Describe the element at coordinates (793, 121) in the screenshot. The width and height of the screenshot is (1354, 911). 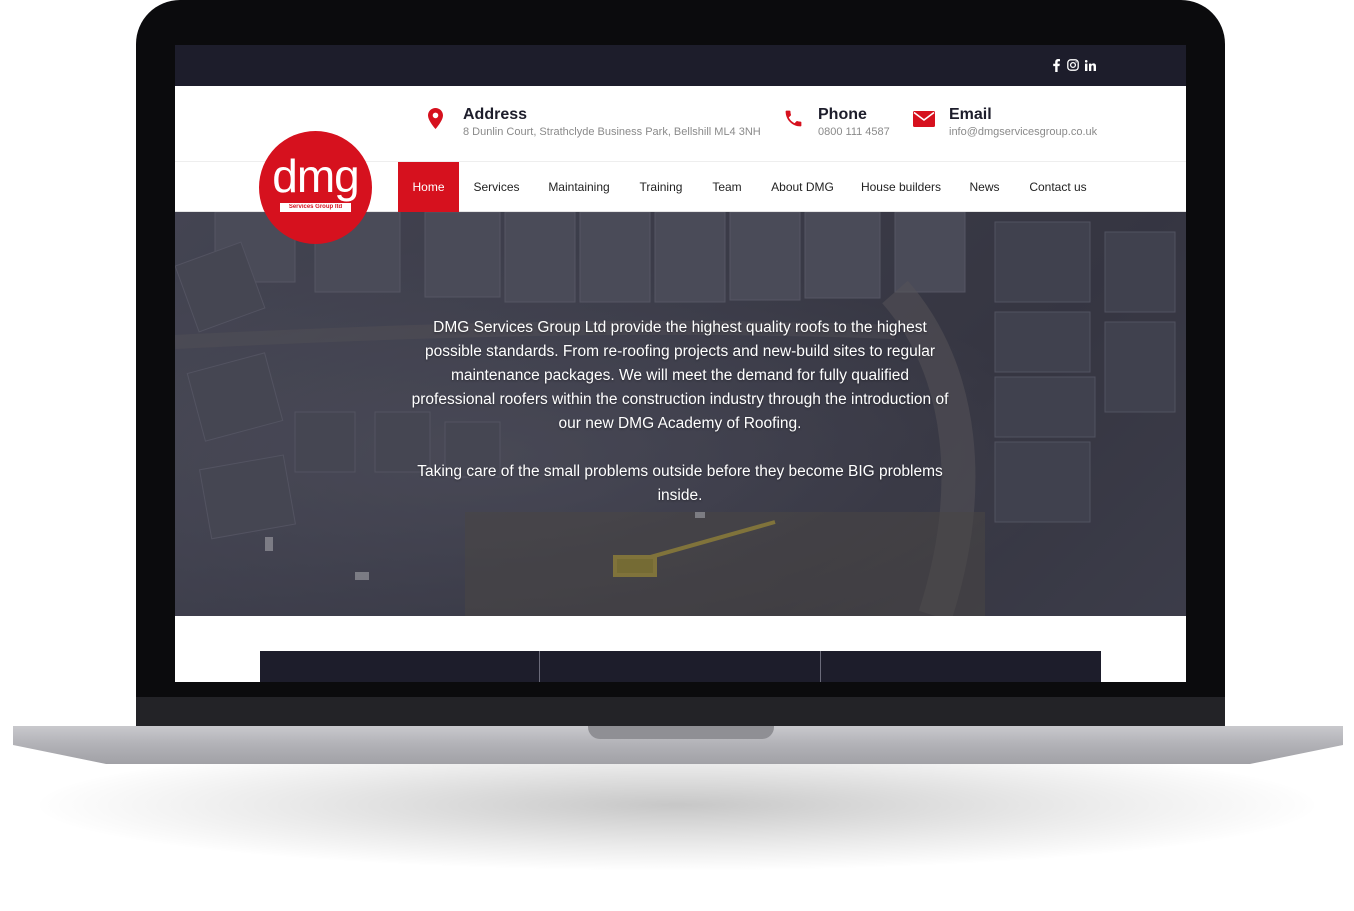
I see `phone-icon` at that location.